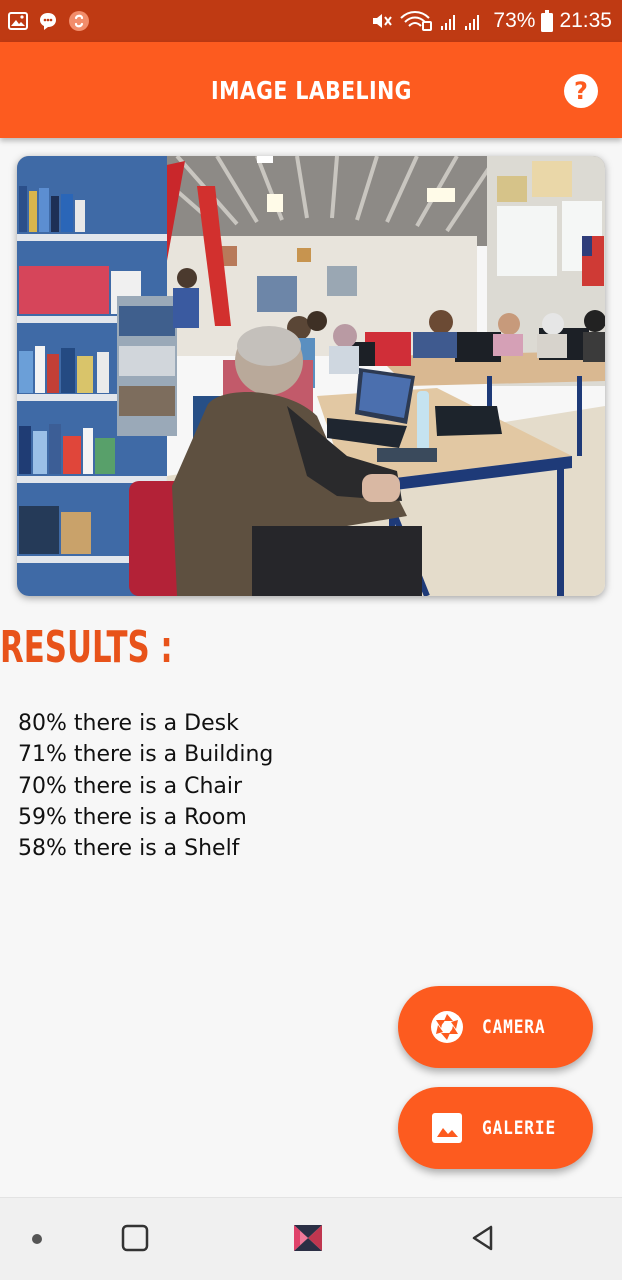 The image size is (622, 1280). I want to click on status-notifications, so click(49, 21).